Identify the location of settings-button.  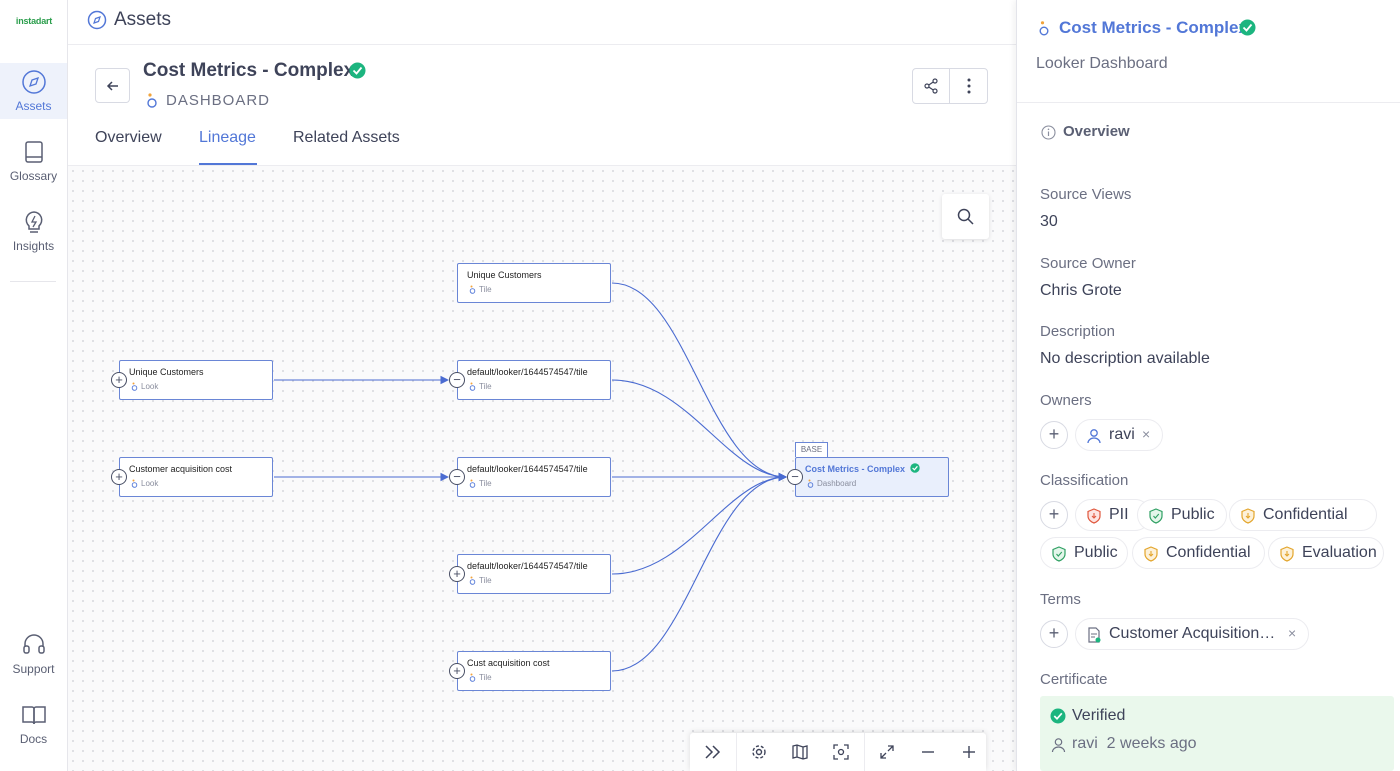
(758, 752).